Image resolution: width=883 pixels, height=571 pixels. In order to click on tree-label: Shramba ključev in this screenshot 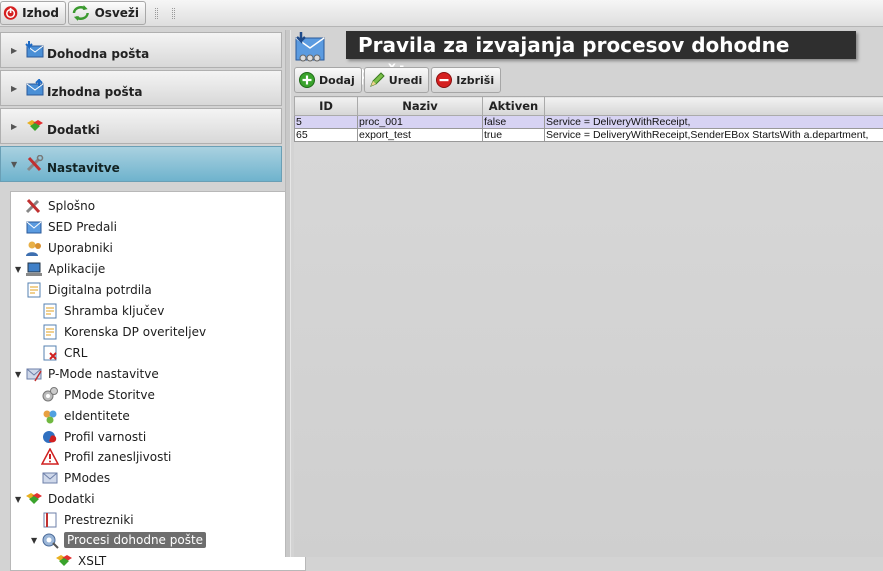, I will do `click(114, 311)`.